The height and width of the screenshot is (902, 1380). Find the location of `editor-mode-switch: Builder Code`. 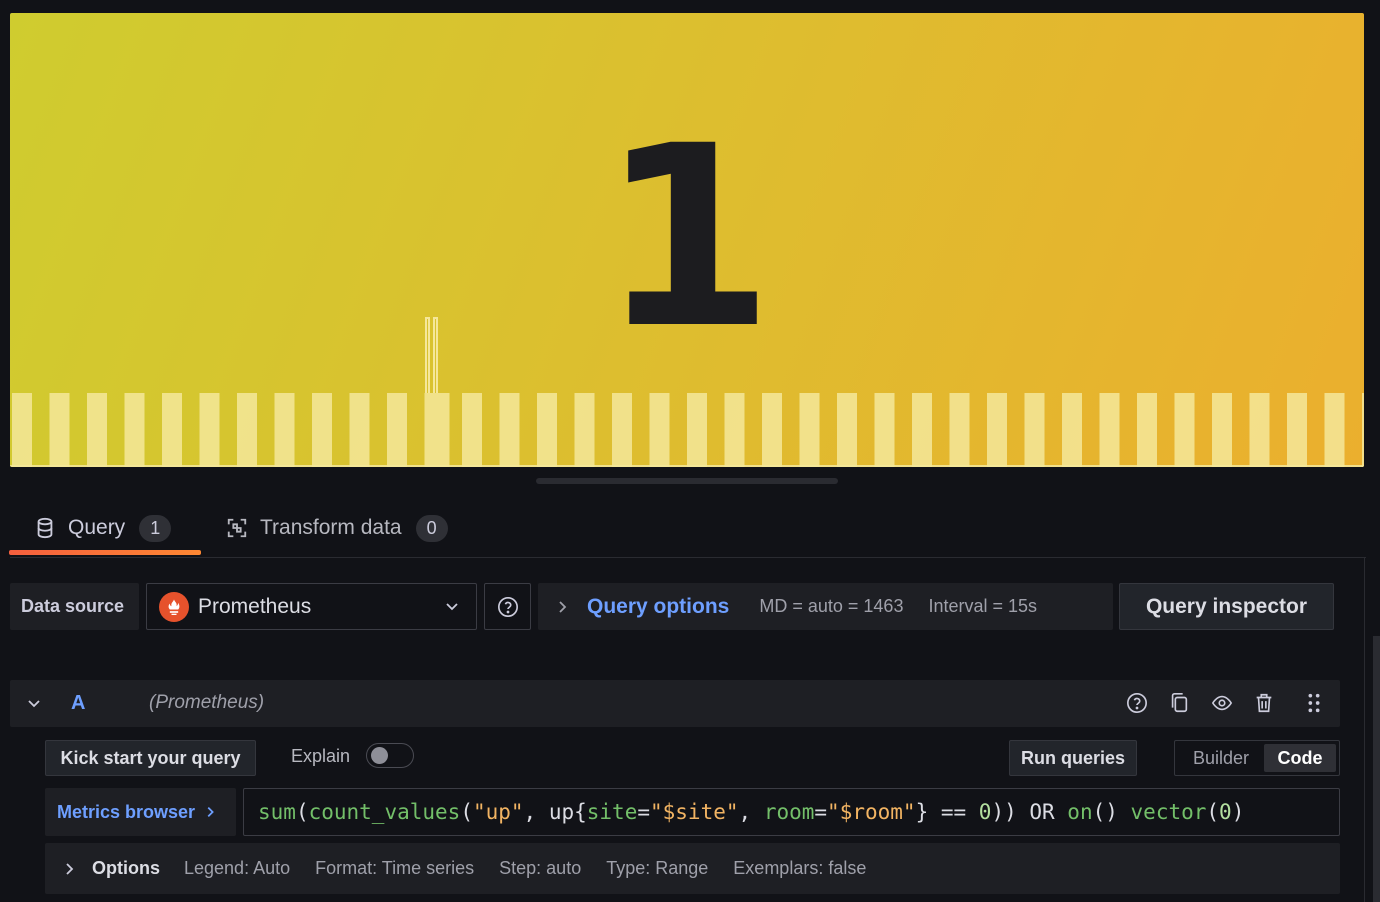

editor-mode-switch: Builder Code is located at coordinates (1257, 758).